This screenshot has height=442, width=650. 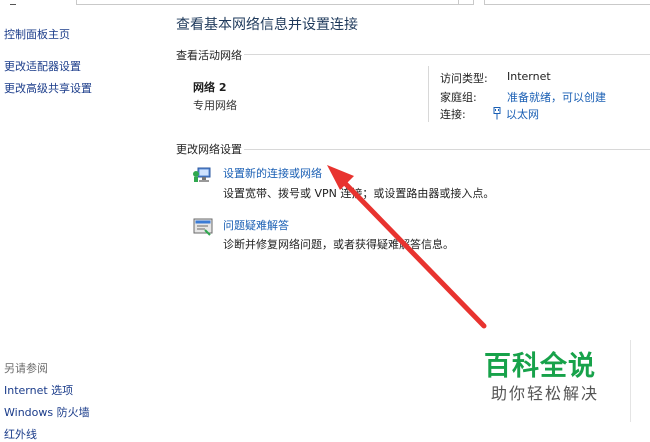 I want to click on homegroup-link: 准备就绪，可以创建, so click(x=556, y=97).